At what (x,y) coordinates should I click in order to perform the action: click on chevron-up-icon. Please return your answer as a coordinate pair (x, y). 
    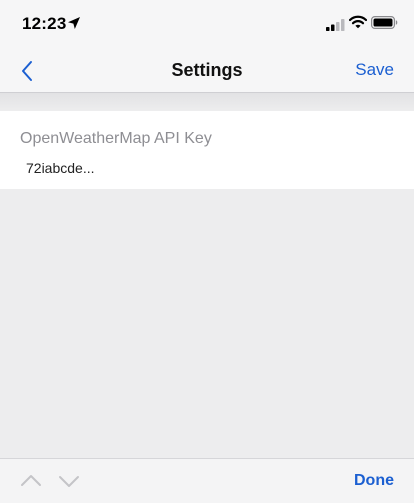
    Looking at the image, I should click on (31, 480).